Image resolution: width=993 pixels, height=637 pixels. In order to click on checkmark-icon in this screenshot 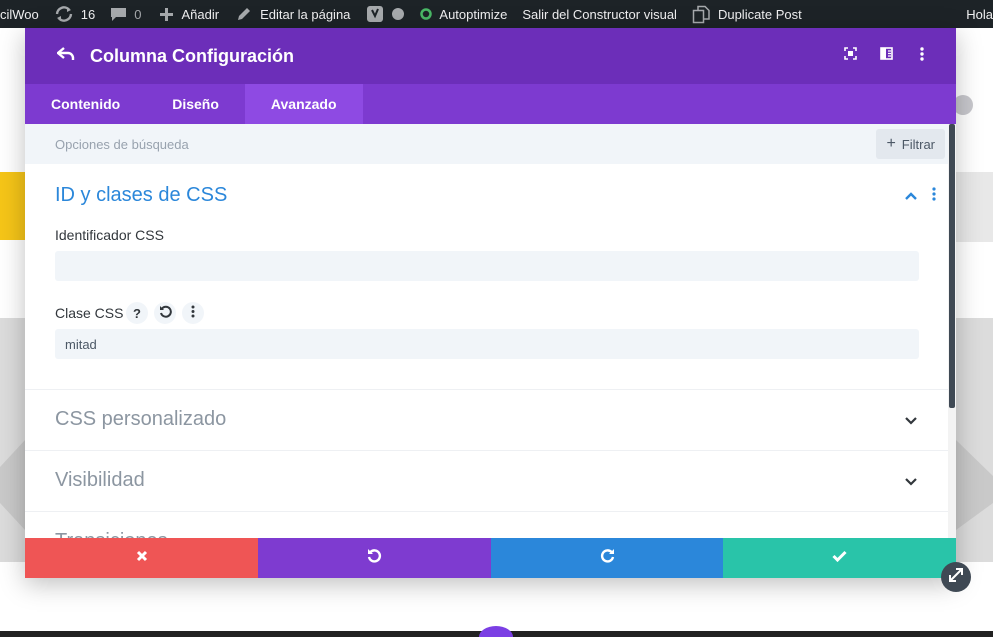, I will do `click(839, 558)`.